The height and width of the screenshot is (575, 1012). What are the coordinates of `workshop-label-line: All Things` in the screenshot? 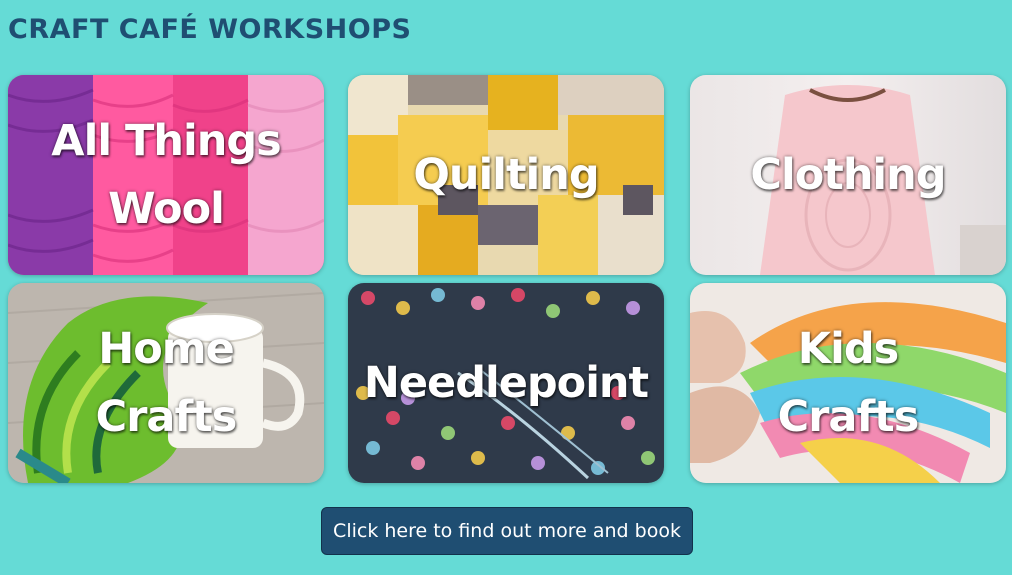 It's located at (166, 141).